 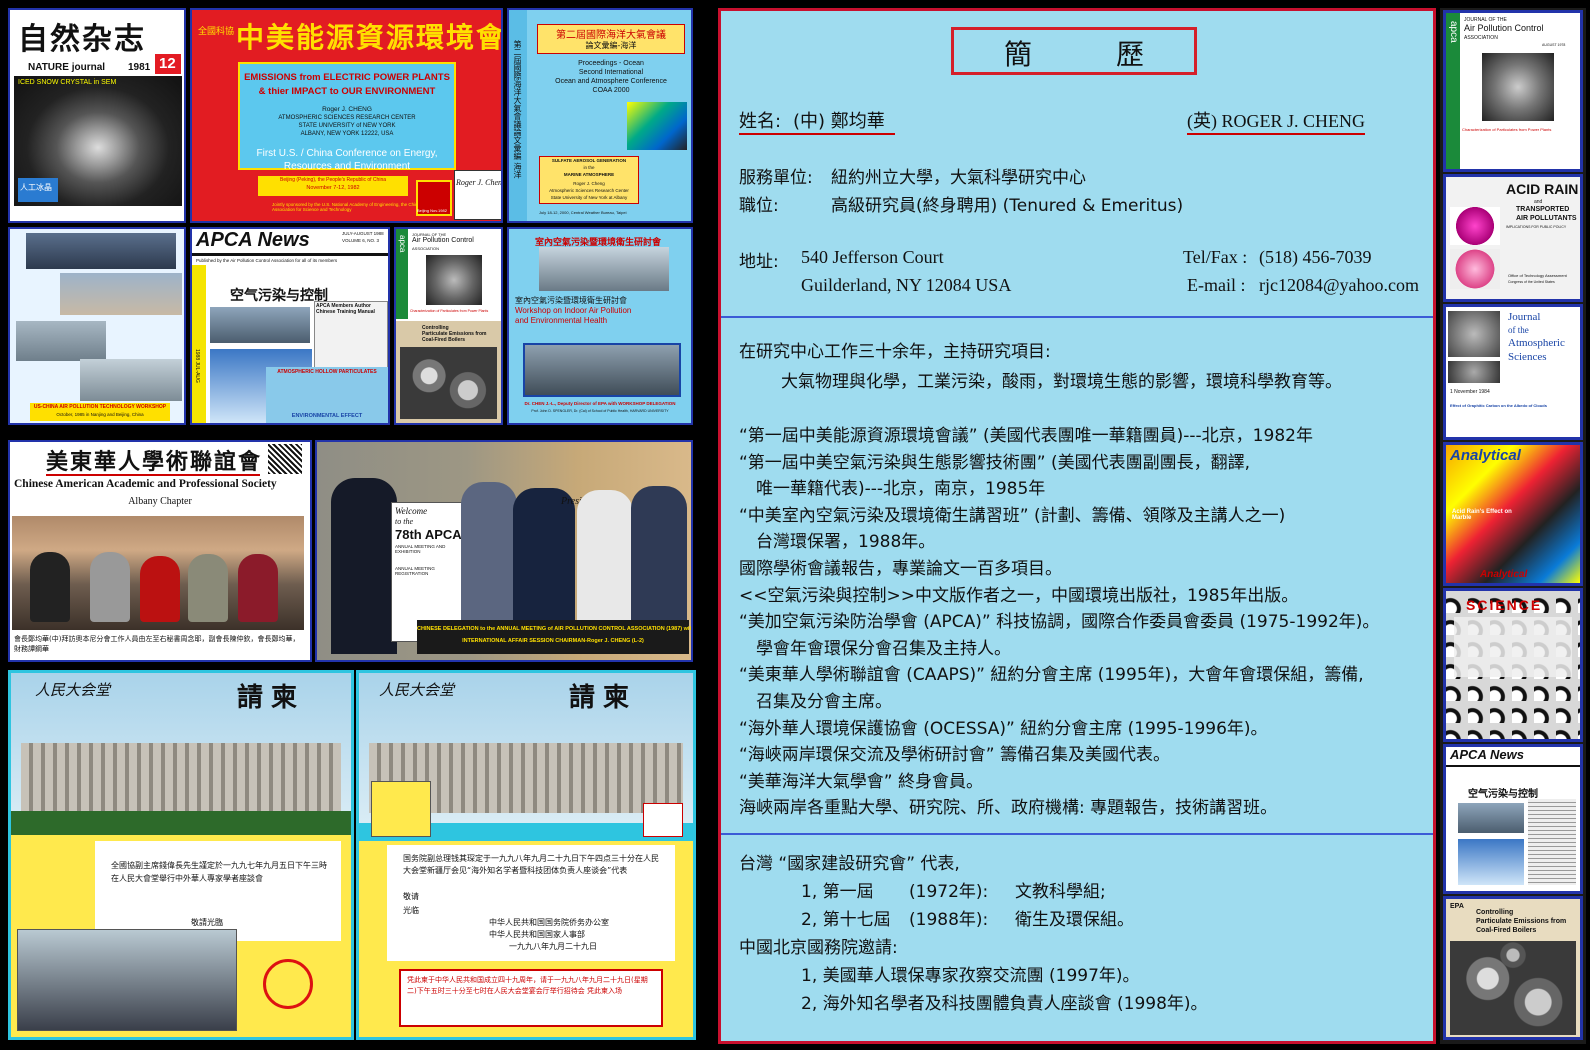 What do you see at coordinates (327, 416) in the screenshot?
I see `apca-bottom2: ENVIRONMENTAL EFFECT` at bounding box center [327, 416].